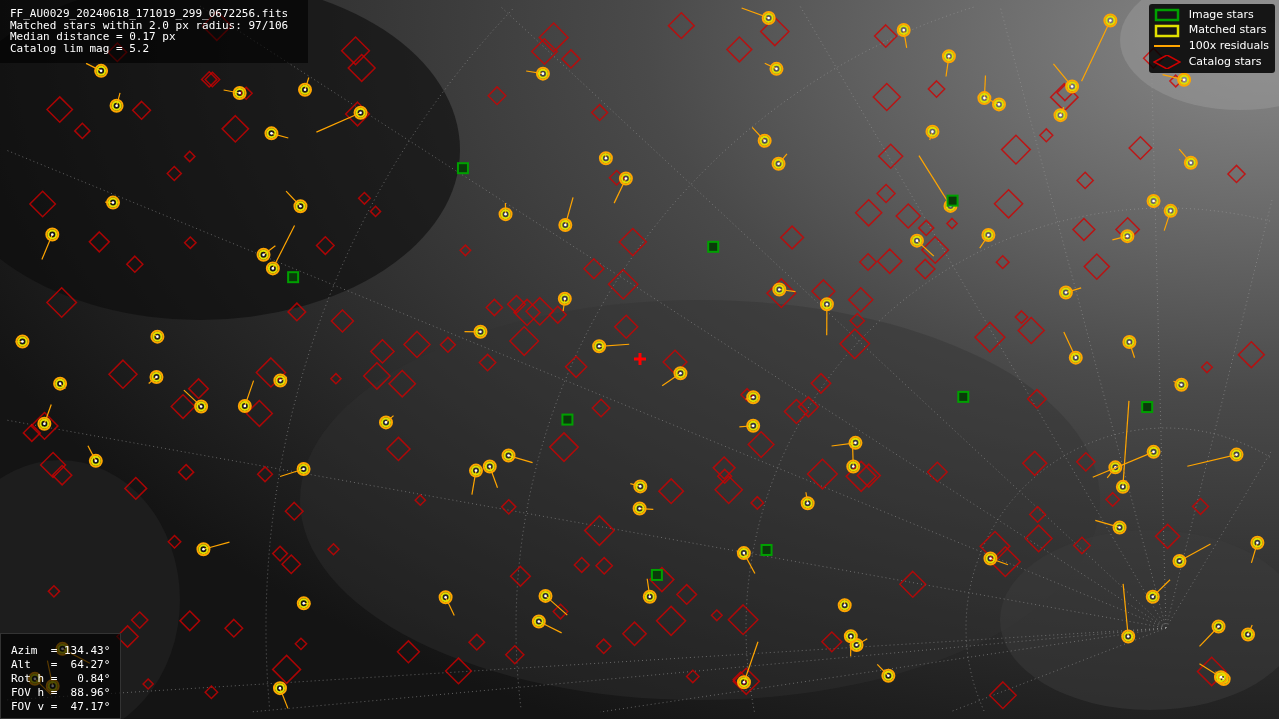  What do you see at coordinates (1228, 45) in the screenshot?
I see `legend-label: 100x residuals` at bounding box center [1228, 45].